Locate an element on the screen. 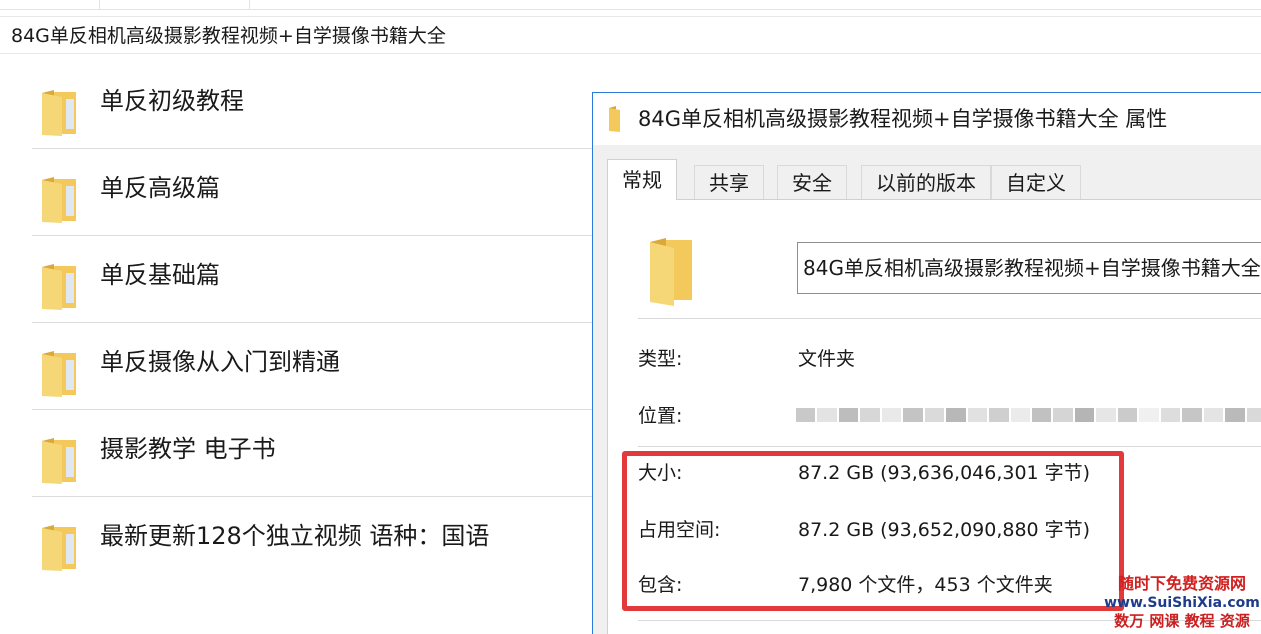  tab-security: 安全 is located at coordinates (812, 182).